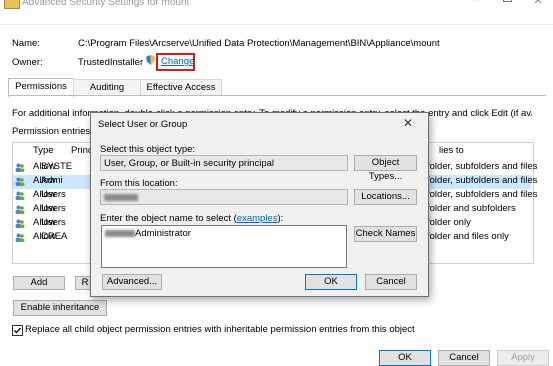  What do you see at coordinates (408, 123) in the screenshot?
I see `dialog-close-icon: ✕` at bounding box center [408, 123].